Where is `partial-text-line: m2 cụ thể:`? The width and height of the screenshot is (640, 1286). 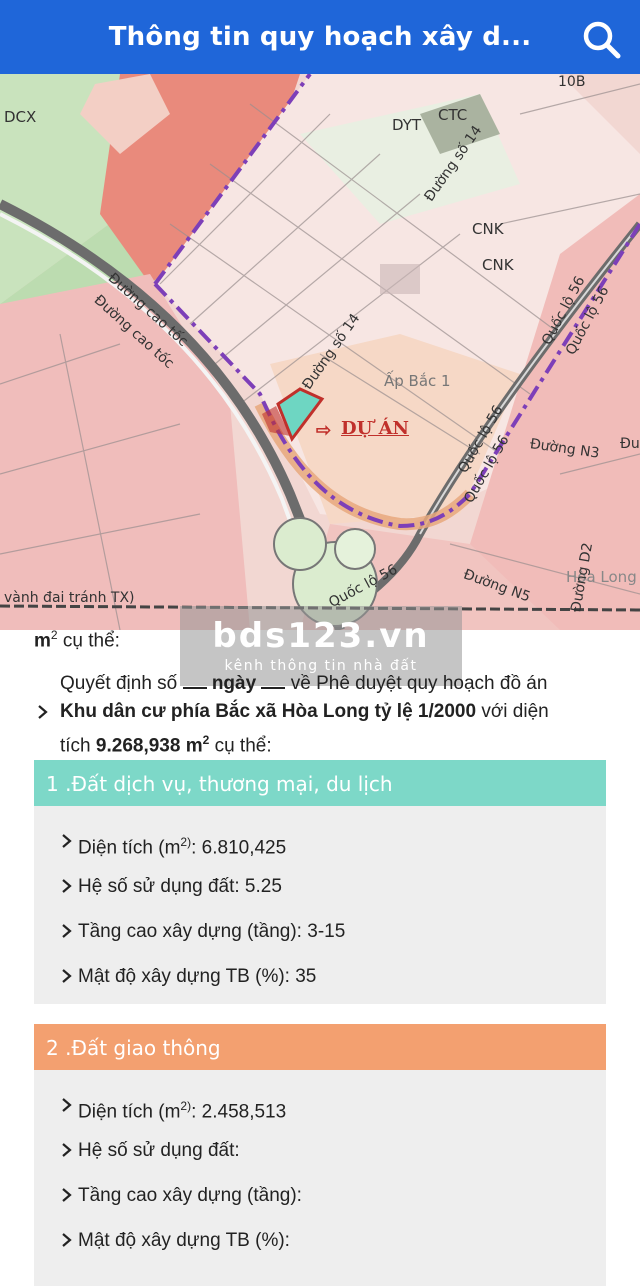
partial-text-line: m2 cụ thể: is located at coordinates (77, 640).